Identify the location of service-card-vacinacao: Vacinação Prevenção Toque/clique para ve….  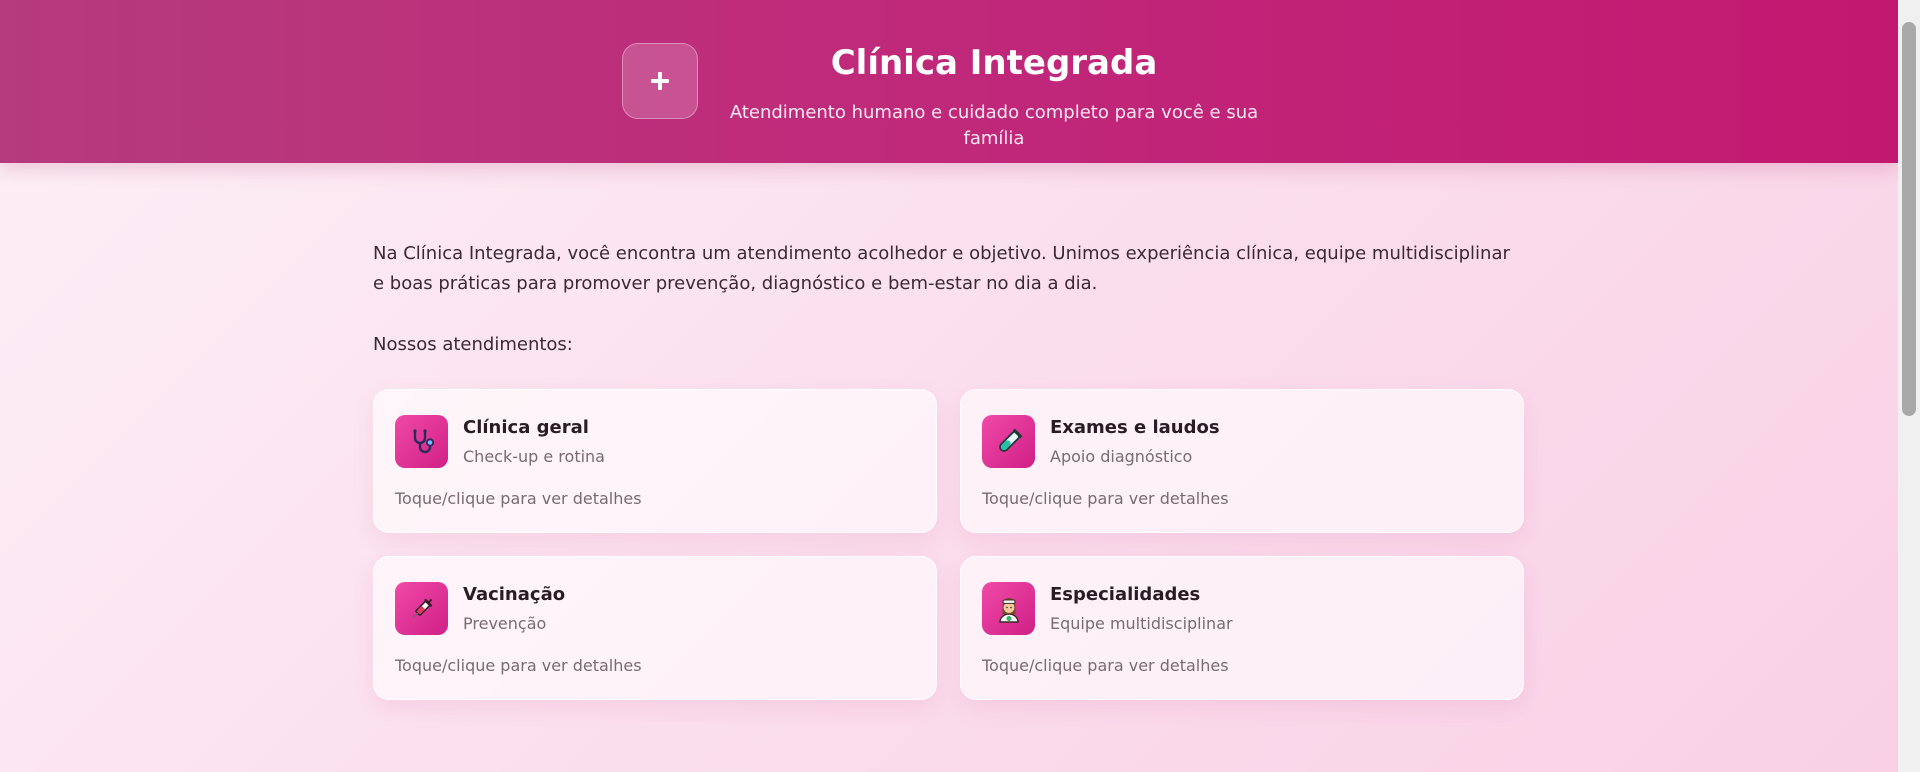
(655, 628).